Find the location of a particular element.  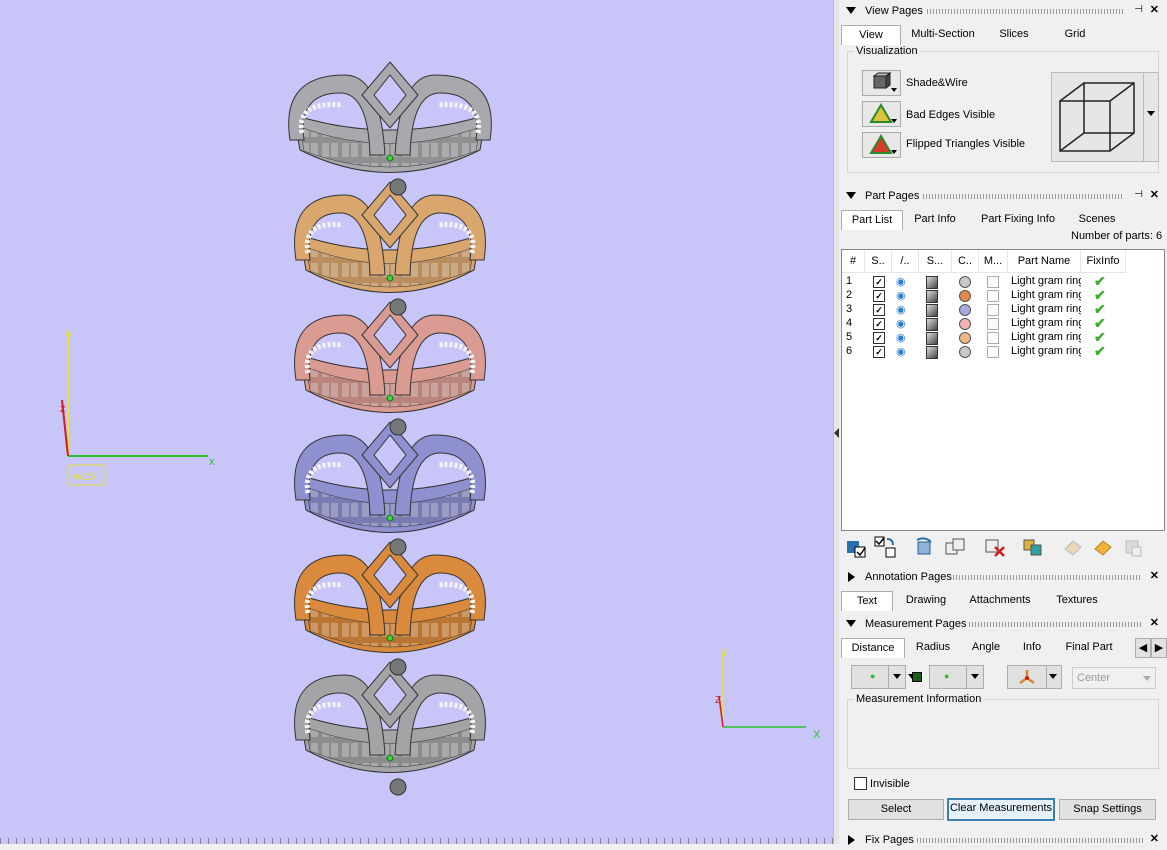

tab-final-part: Final Part is located at coordinates (1089, 647).